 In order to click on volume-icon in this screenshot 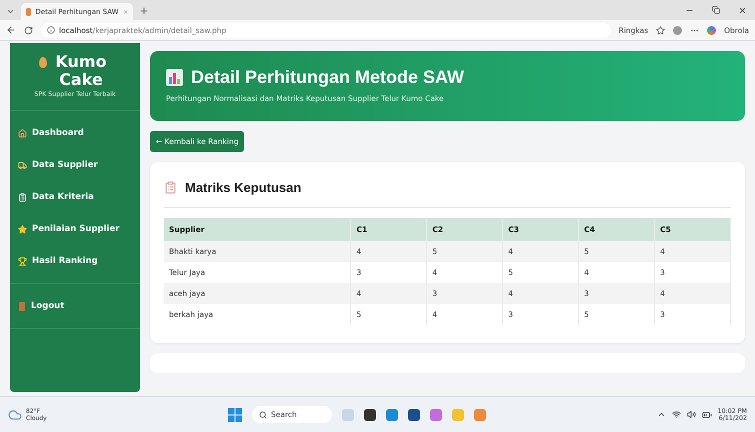, I will do `click(691, 414)`.